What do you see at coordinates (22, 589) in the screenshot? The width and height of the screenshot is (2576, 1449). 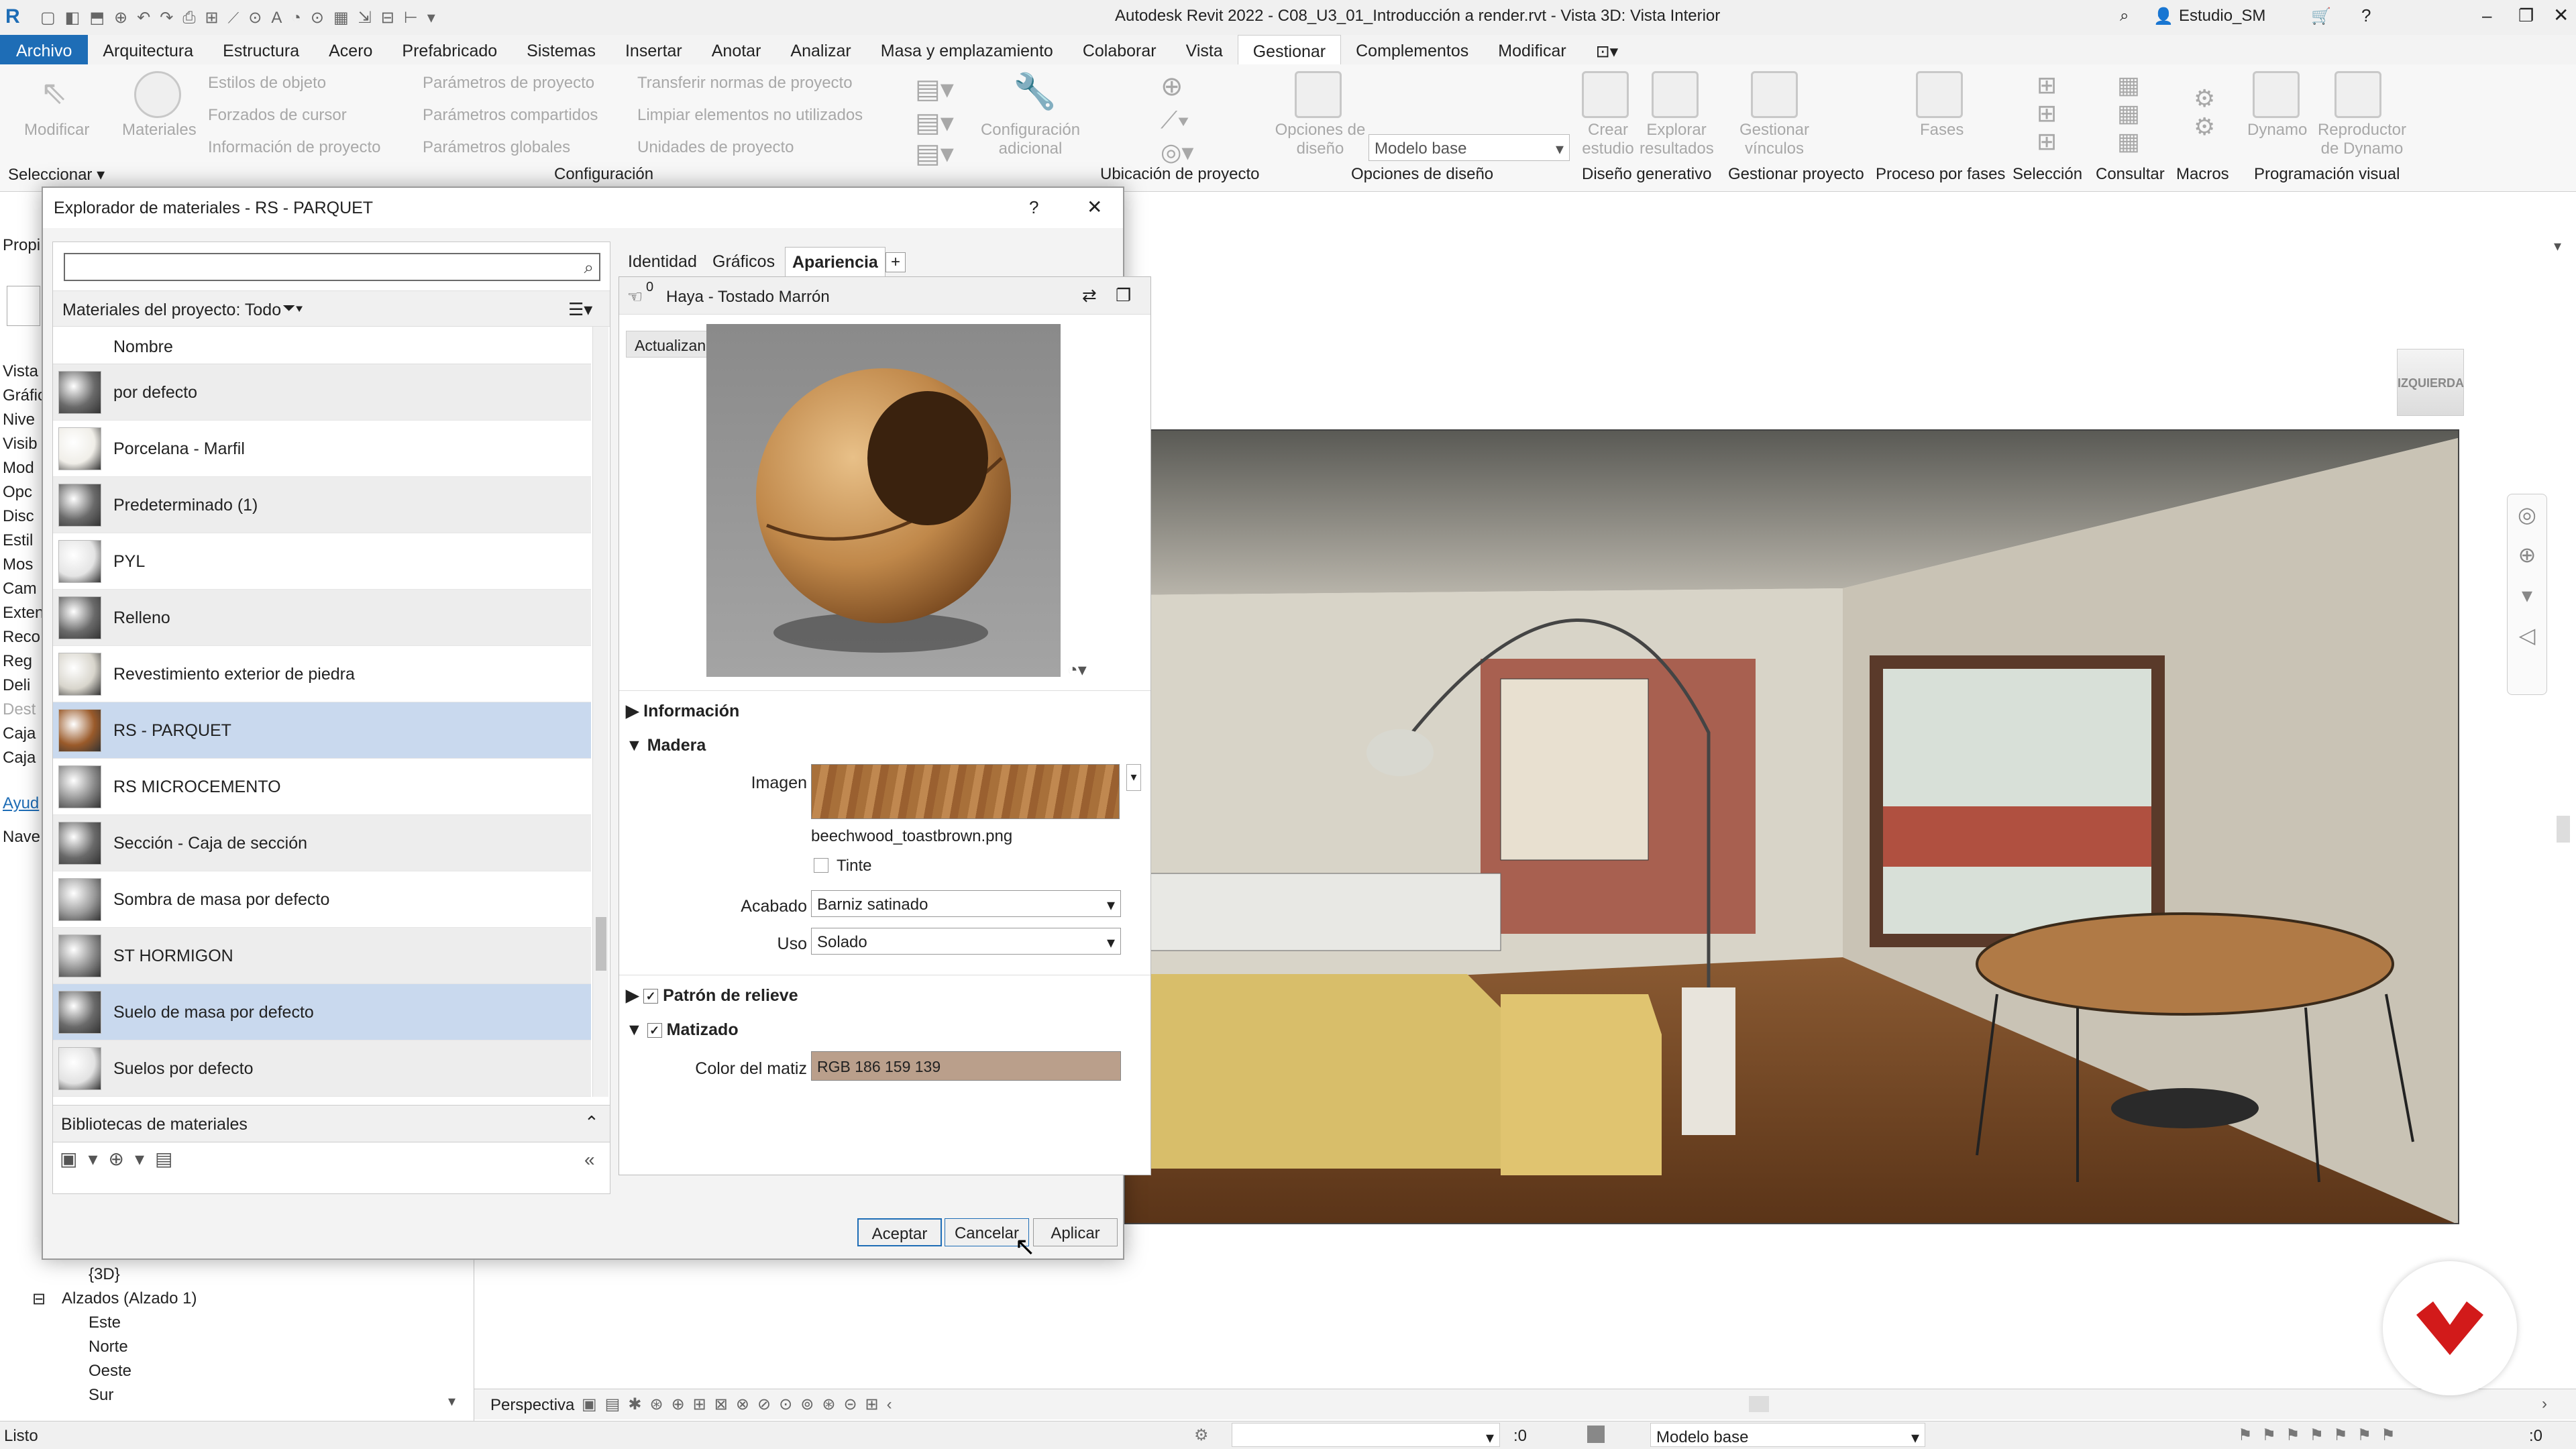 I see `prop-item: Cam` at bounding box center [22, 589].